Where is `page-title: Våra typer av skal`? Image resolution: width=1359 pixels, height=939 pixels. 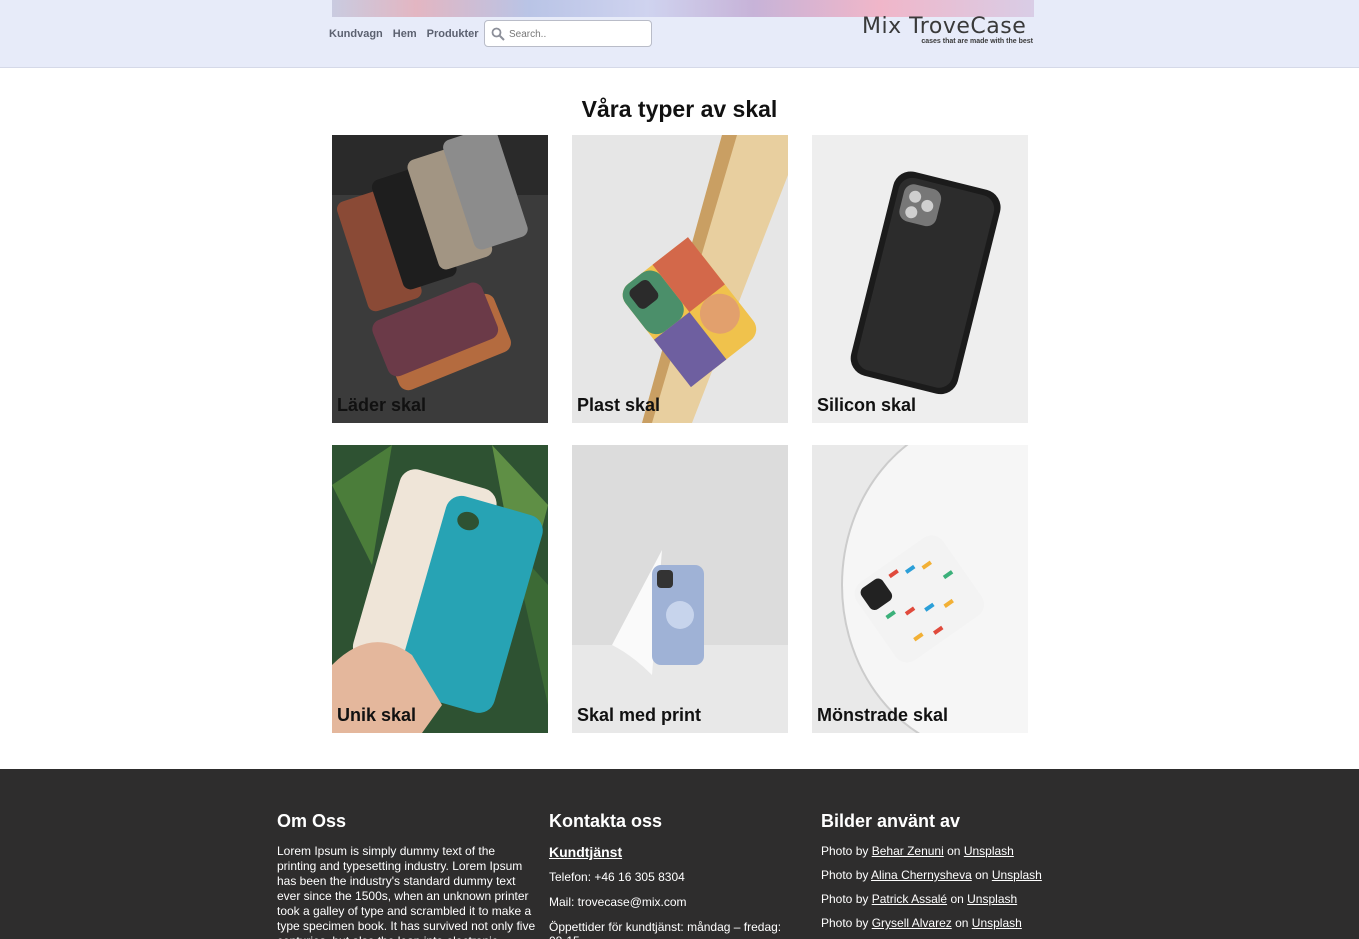
page-title: Våra typer av skal is located at coordinates (679, 109).